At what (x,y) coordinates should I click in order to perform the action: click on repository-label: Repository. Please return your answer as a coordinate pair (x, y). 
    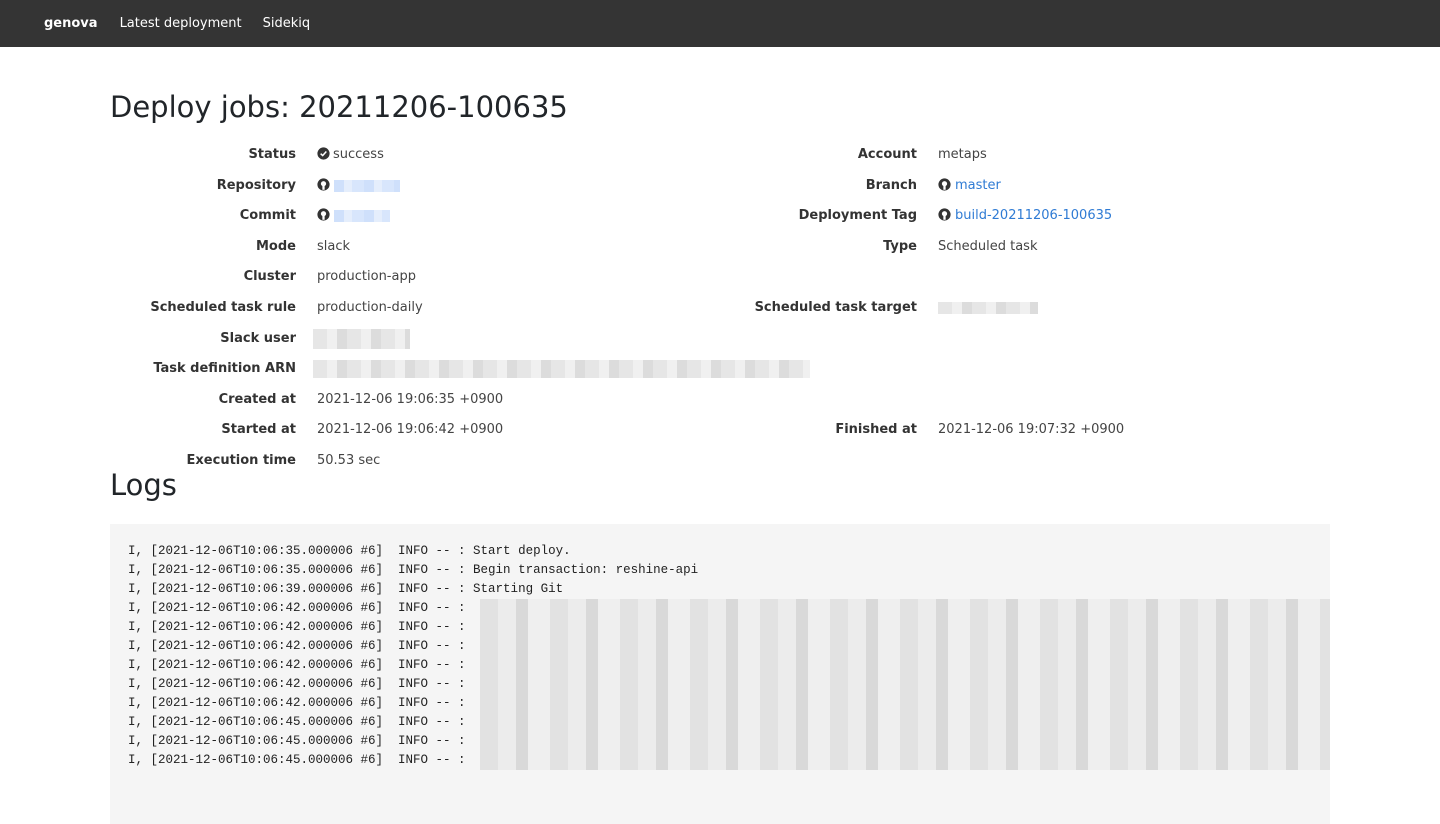
    Looking at the image, I should click on (256, 185).